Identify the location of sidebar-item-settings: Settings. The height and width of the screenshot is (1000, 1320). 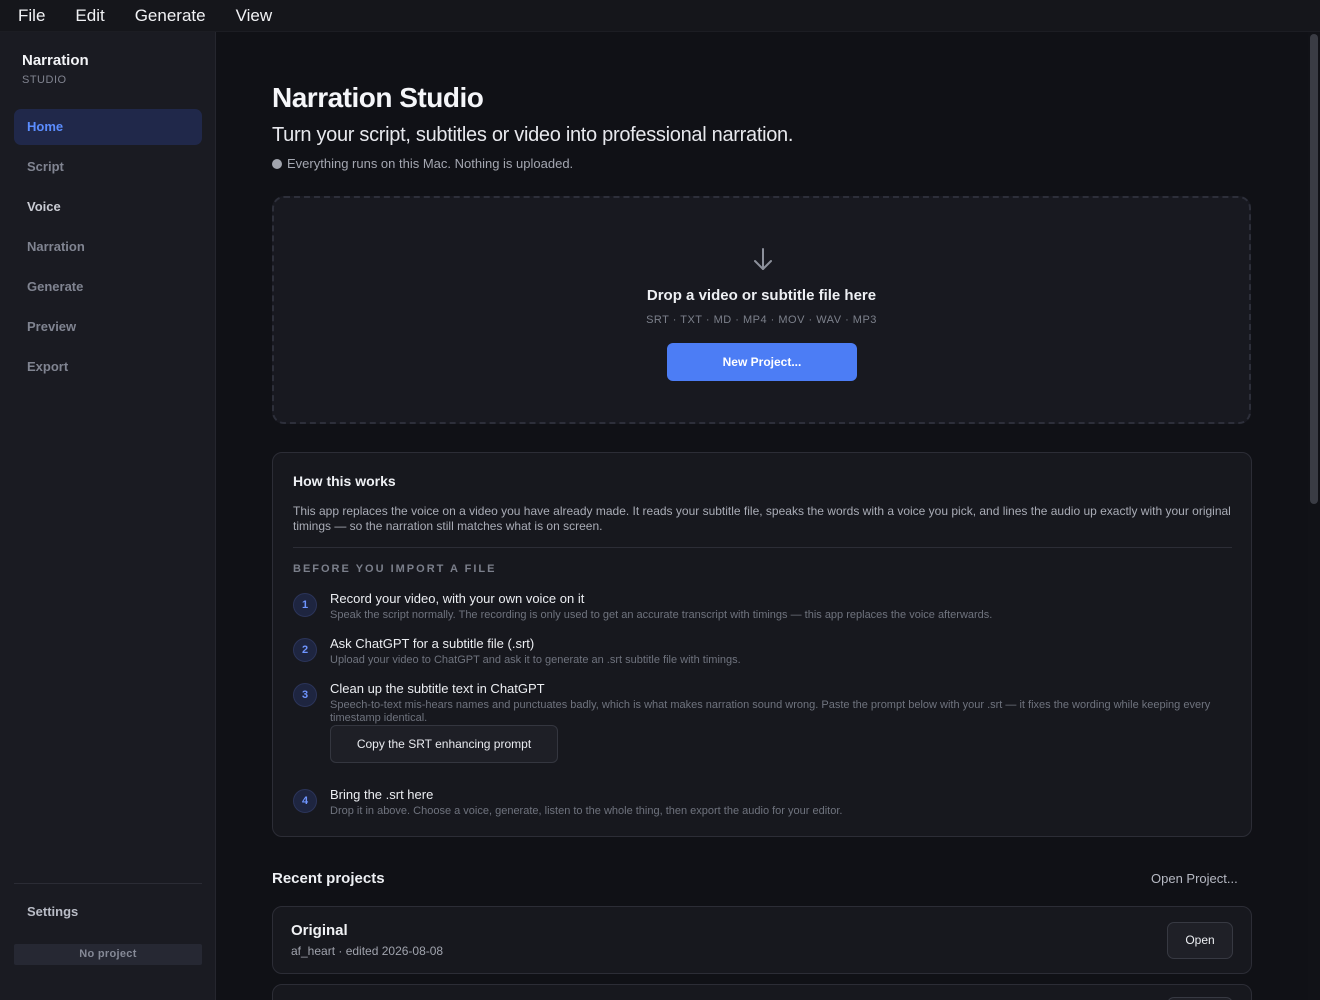
(108, 912).